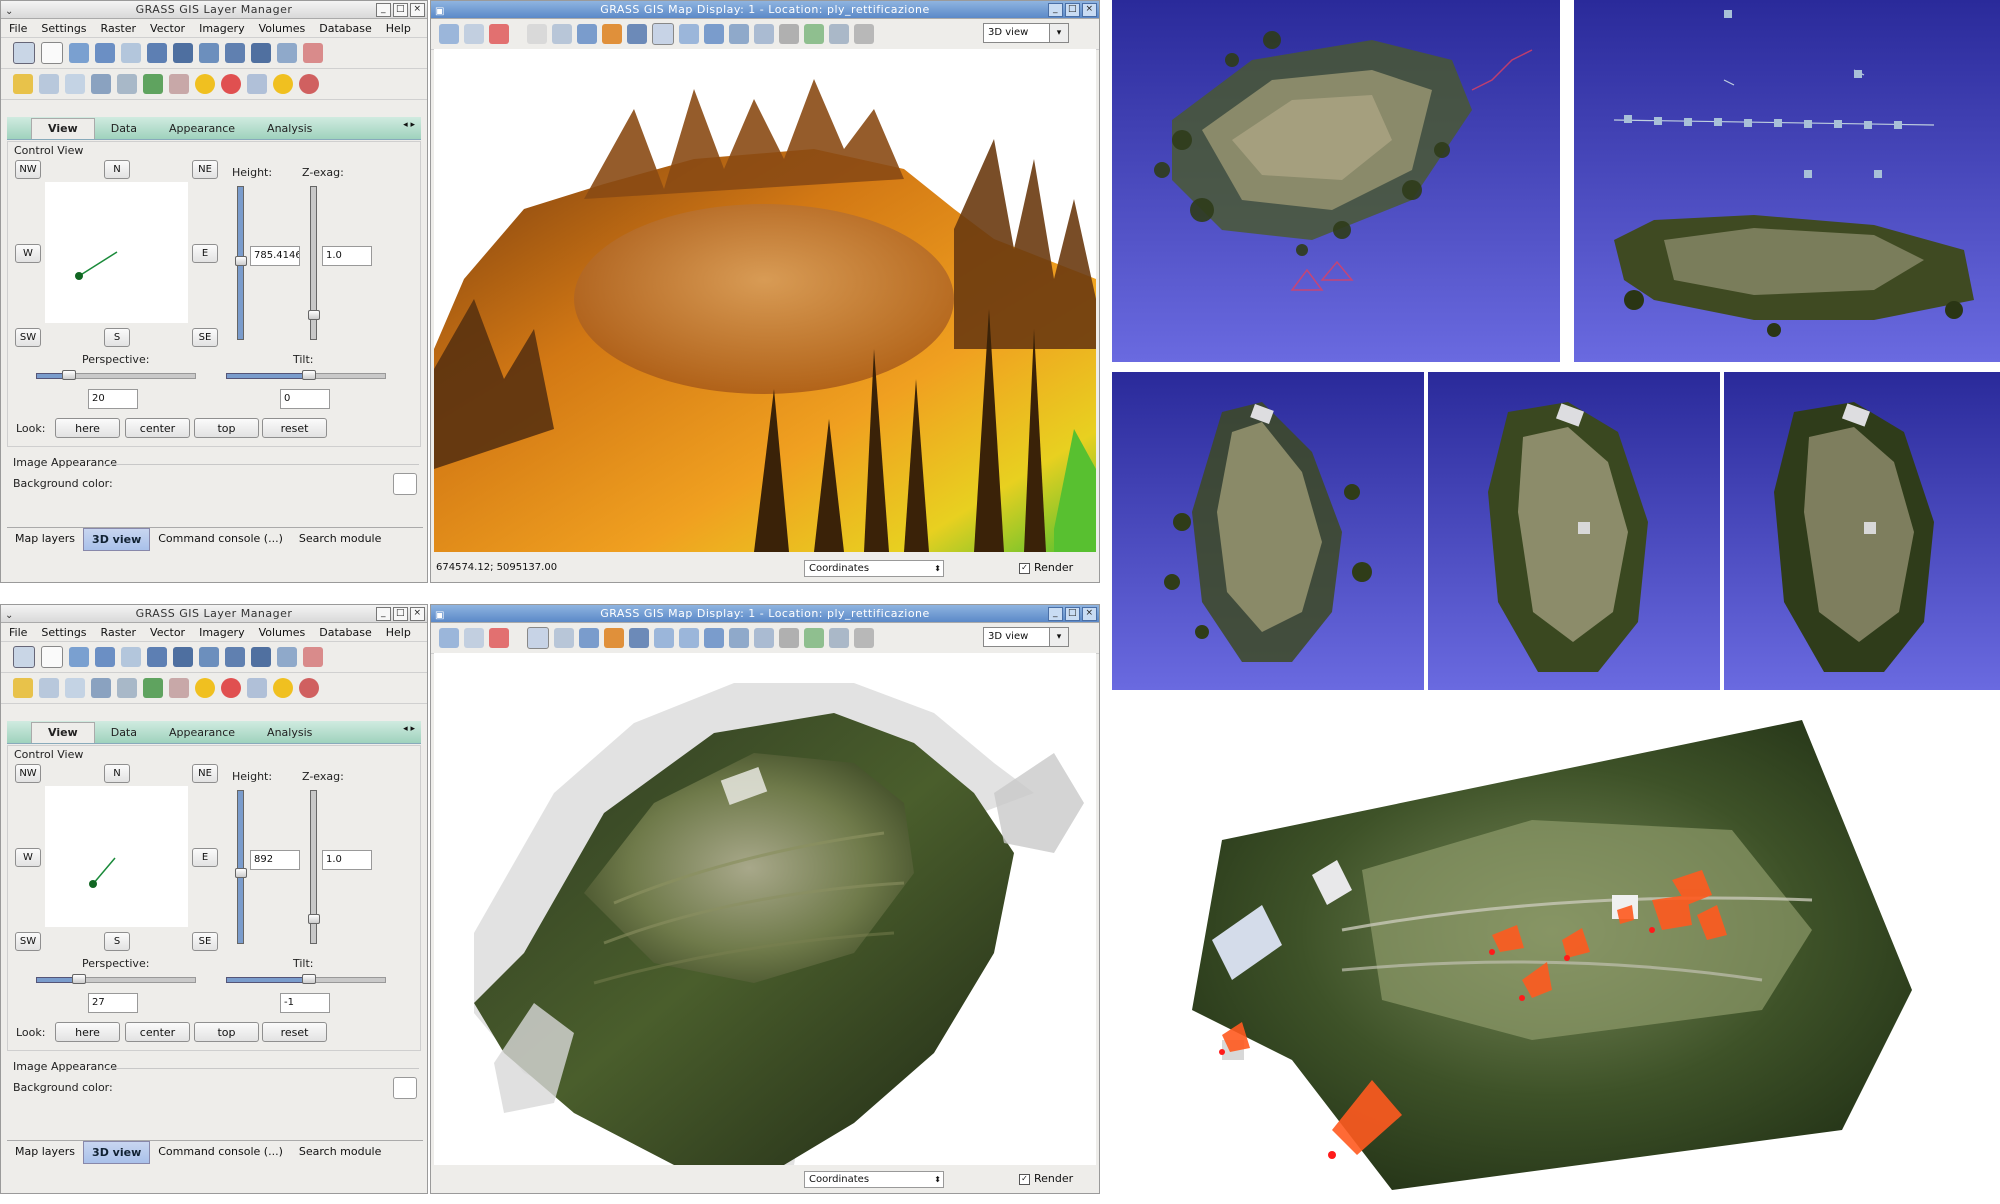  I want to click on zexag-slider-thumb, so click(314, 315).